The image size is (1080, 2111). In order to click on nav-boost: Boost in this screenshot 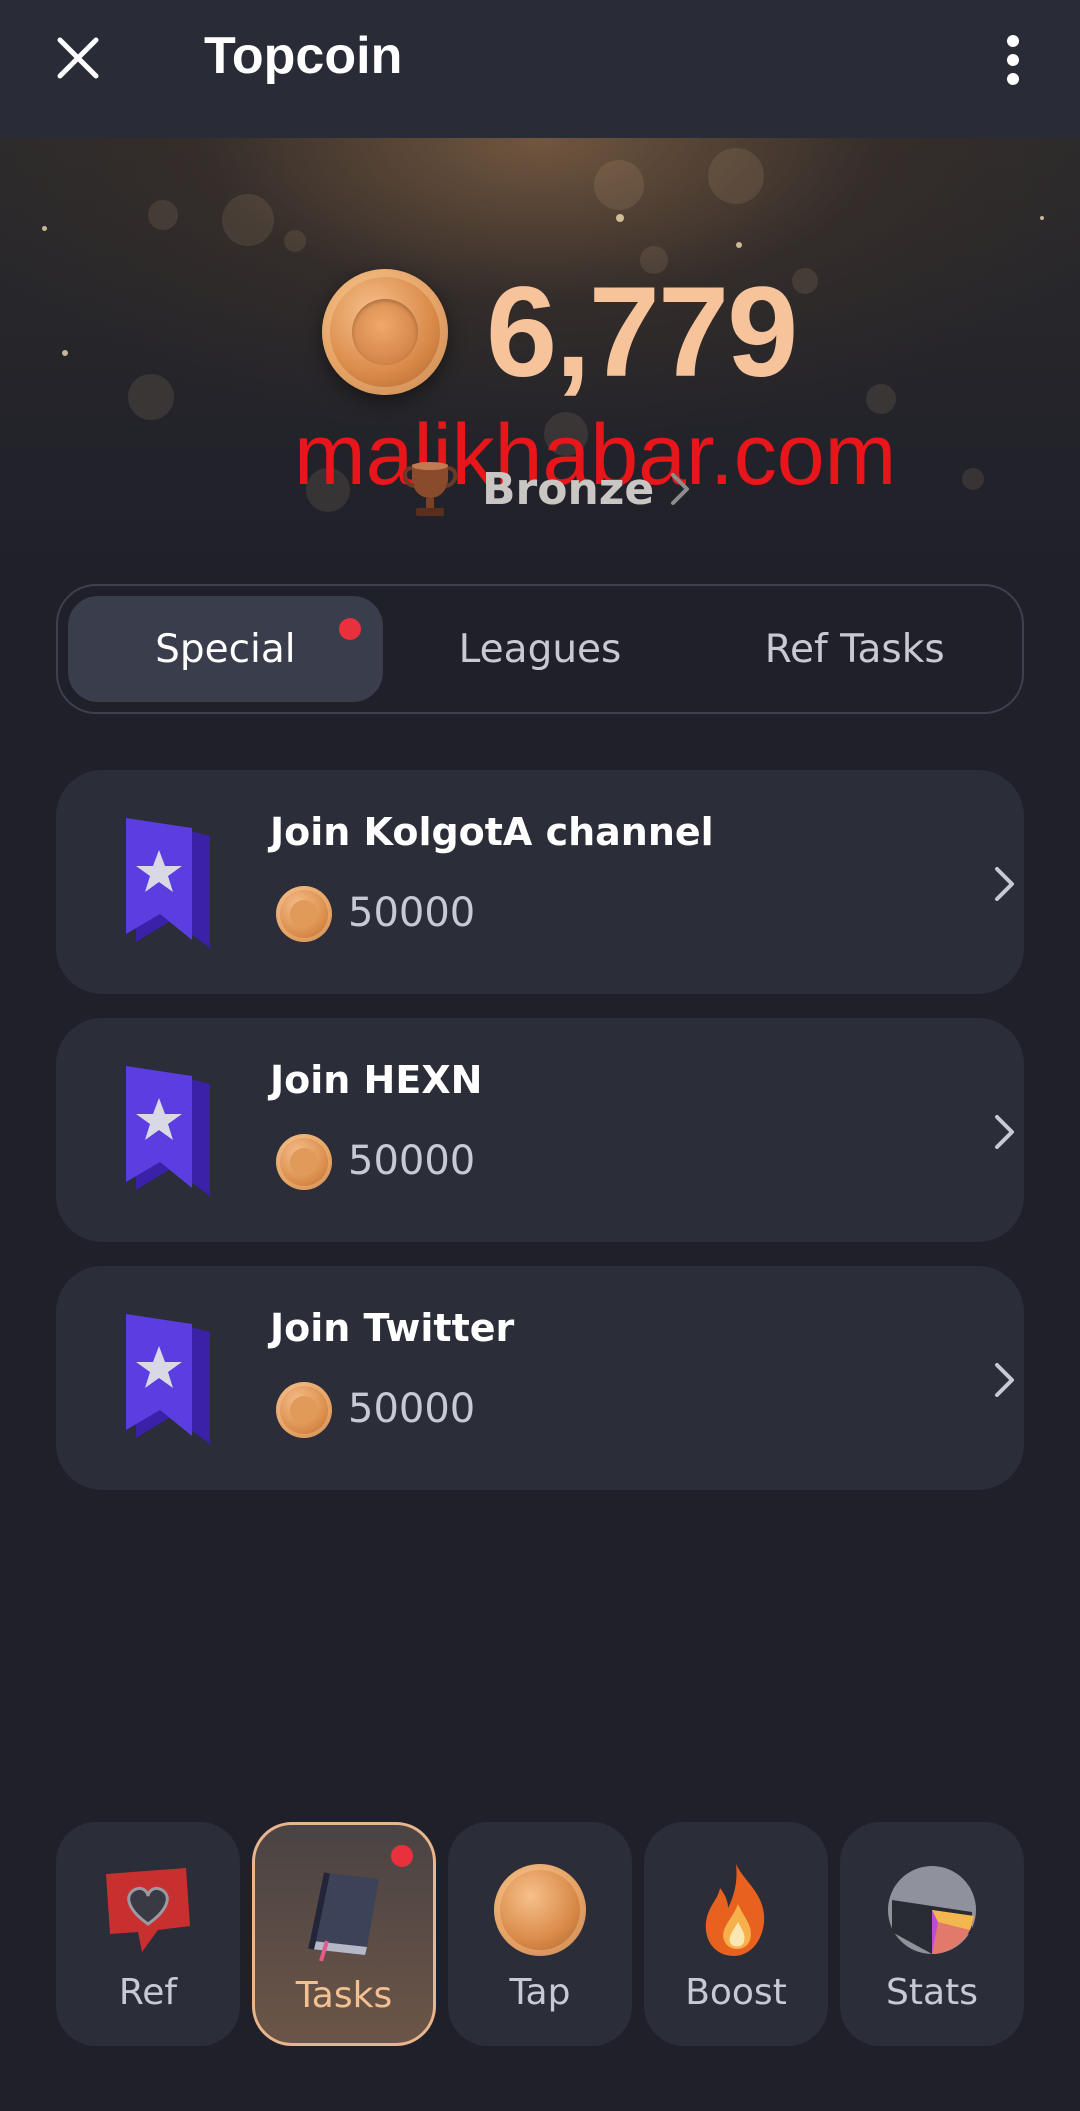, I will do `click(736, 1934)`.